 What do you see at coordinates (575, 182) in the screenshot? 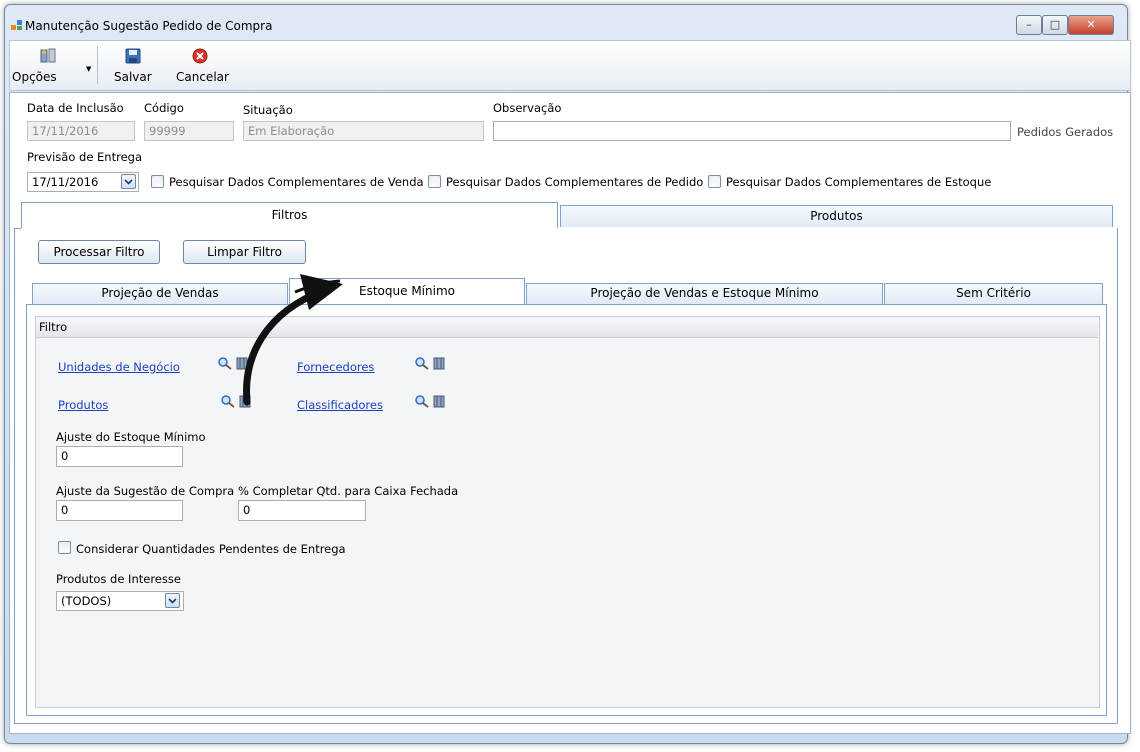
I see `chk-pedido-label: Pesquisar Dados Complementares de Pedido` at bounding box center [575, 182].